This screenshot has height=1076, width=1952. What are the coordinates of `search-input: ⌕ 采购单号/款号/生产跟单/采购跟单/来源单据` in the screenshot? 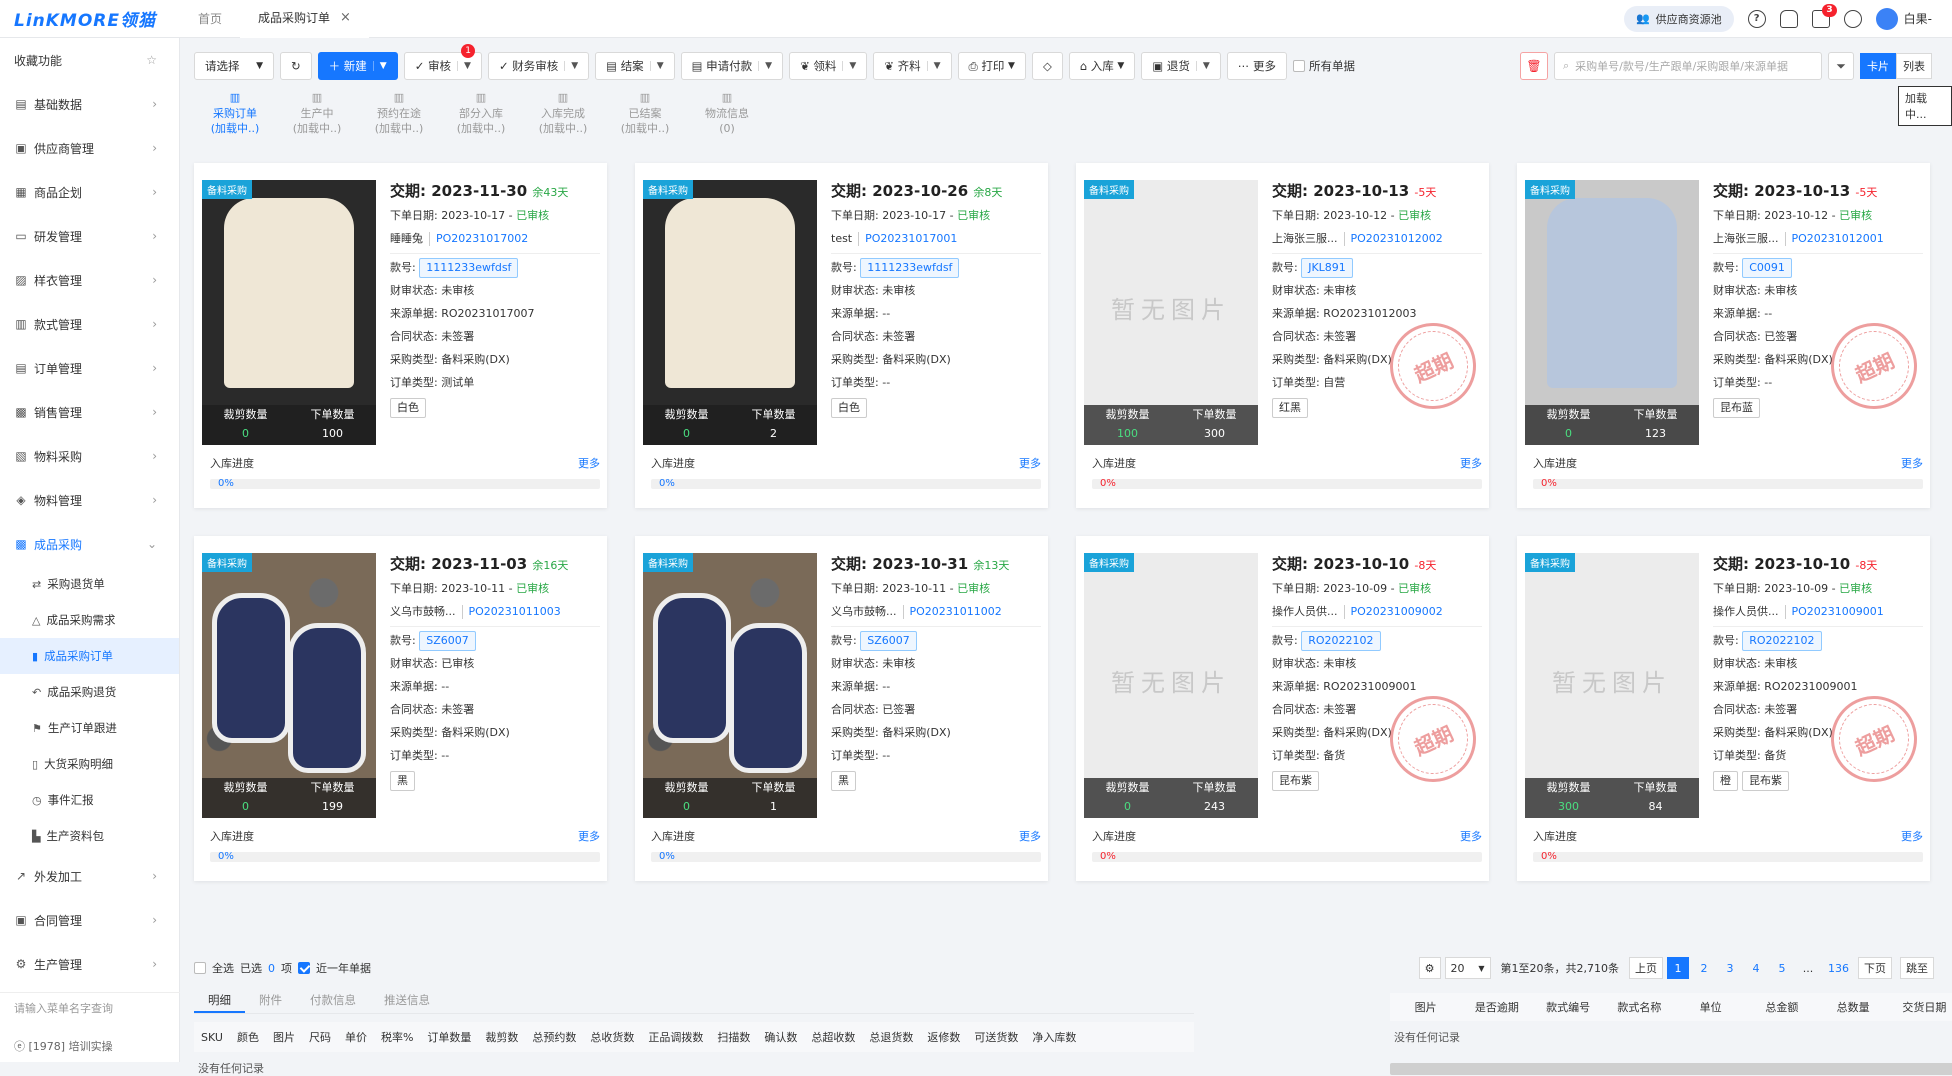 It's located at (1688, 66).